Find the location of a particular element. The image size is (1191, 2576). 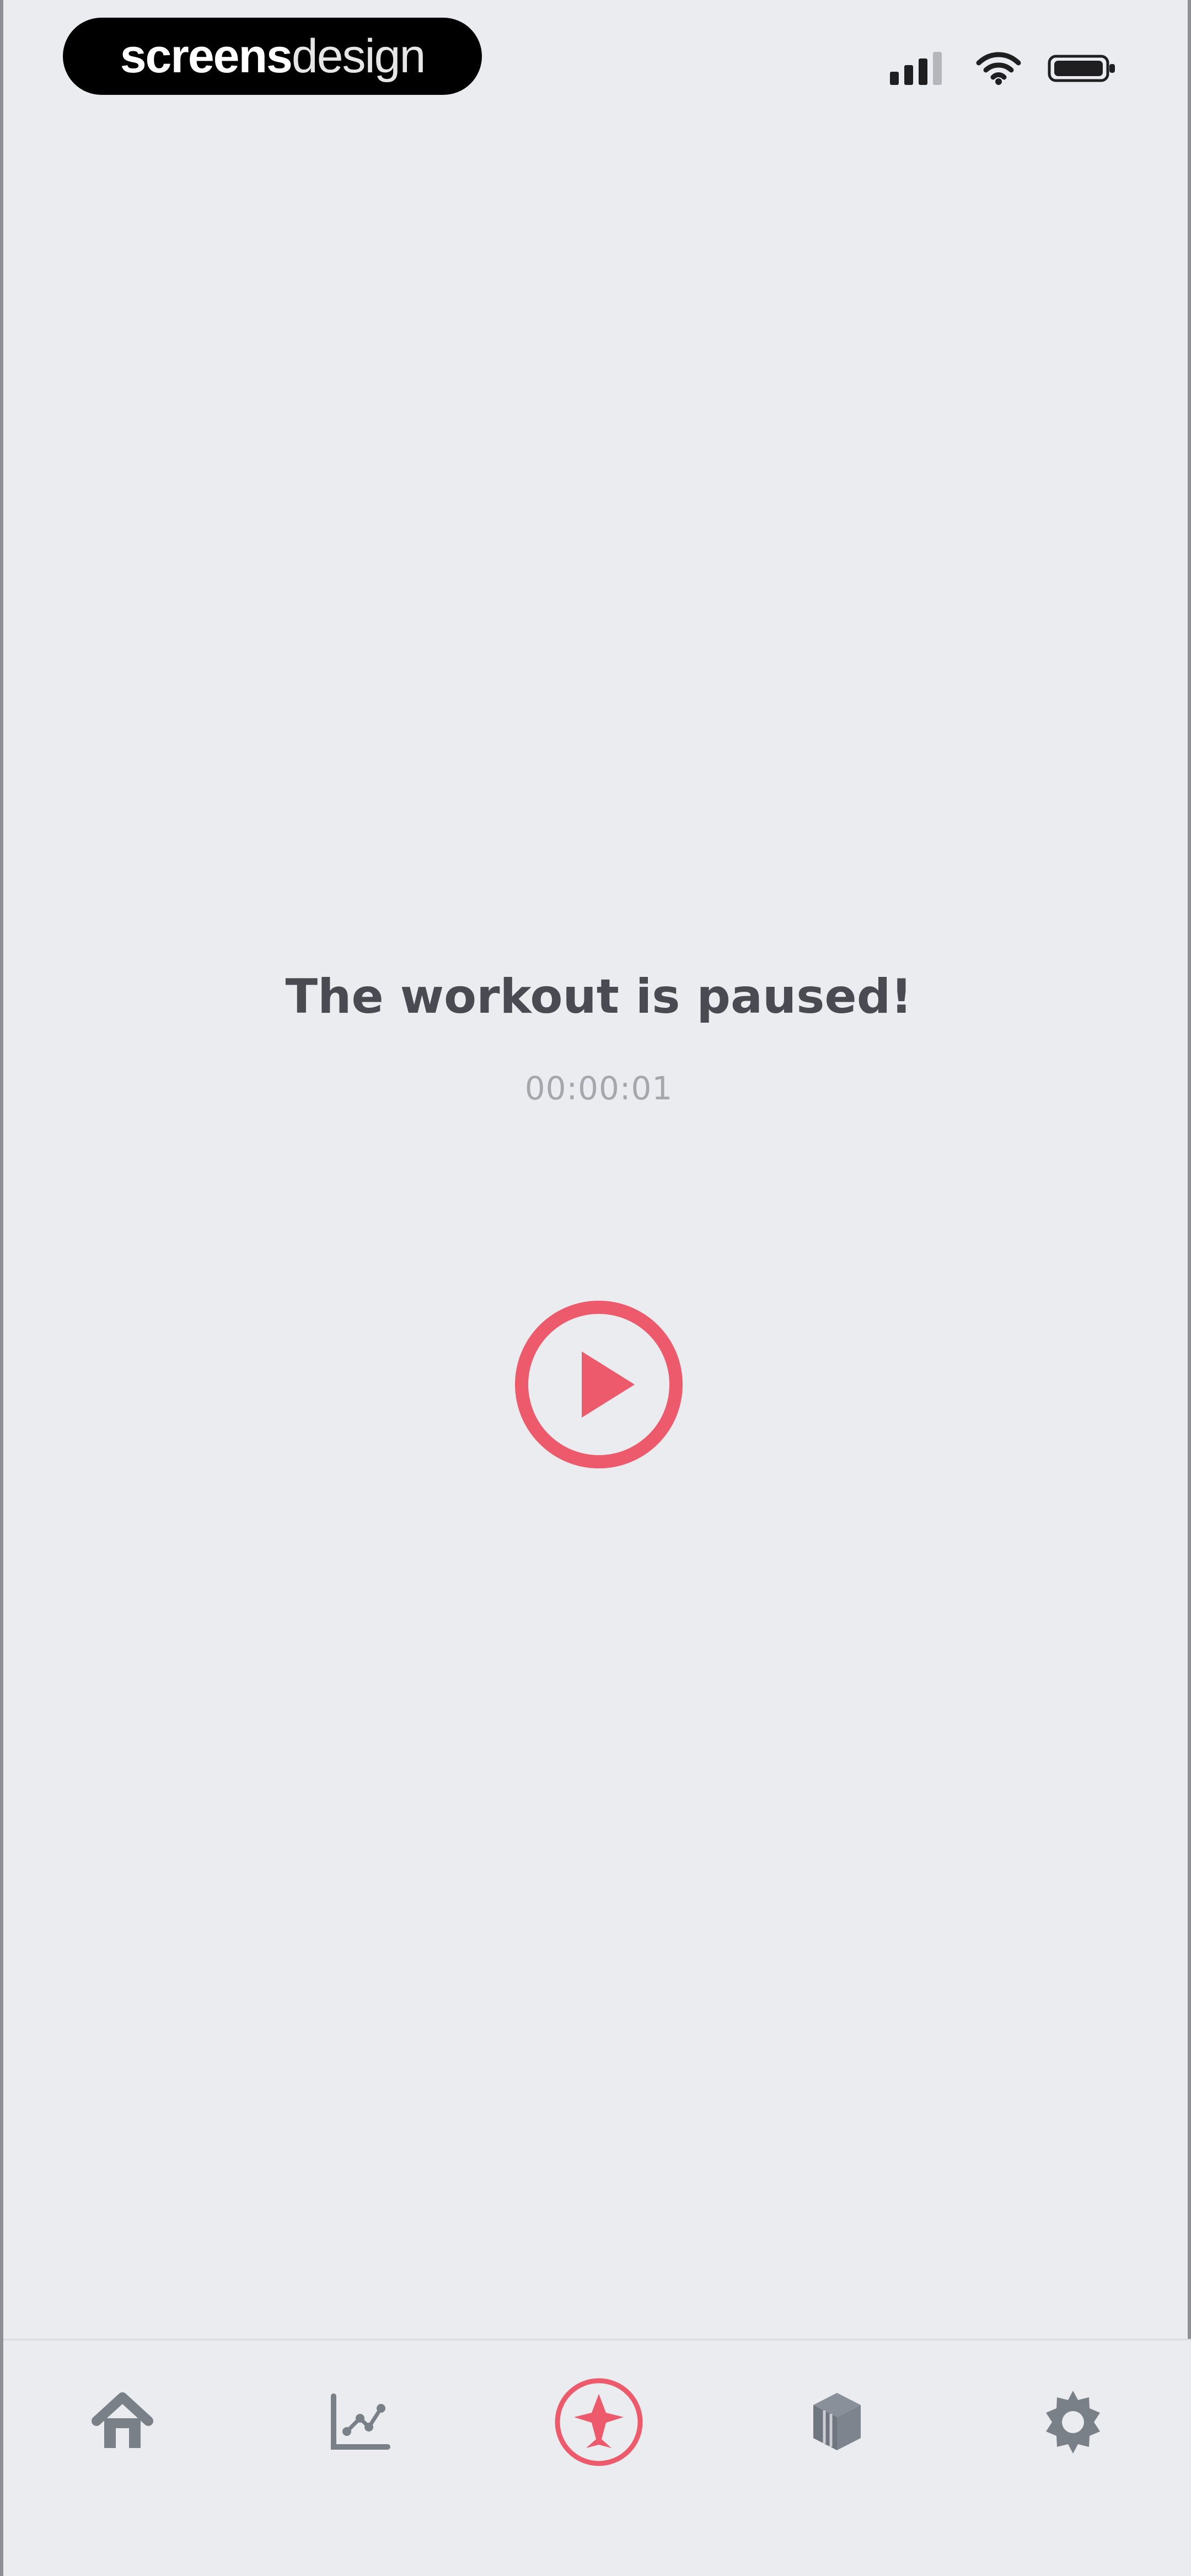

wifi-icon is located at coordinates (998, 68).